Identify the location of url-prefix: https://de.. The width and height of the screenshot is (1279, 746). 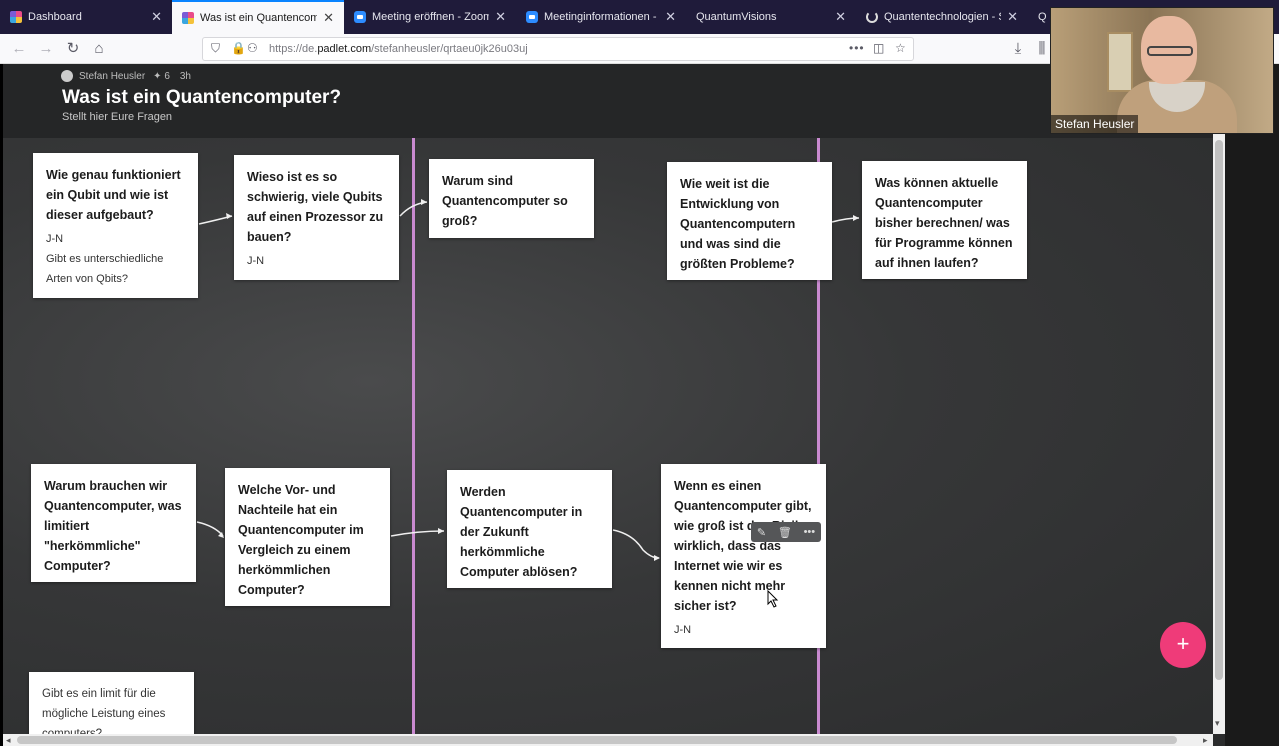
(293, 49).